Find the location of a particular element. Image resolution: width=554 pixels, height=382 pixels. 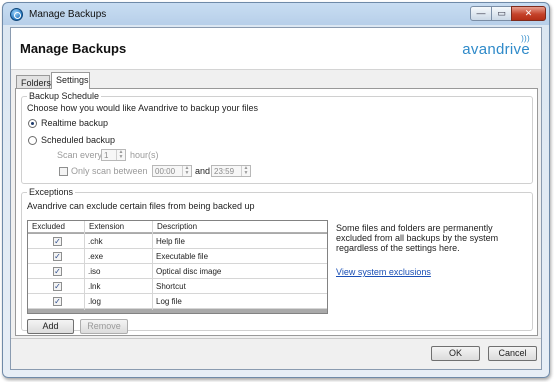

description-cell: Optical disc image is located at coordinates (189, 271).